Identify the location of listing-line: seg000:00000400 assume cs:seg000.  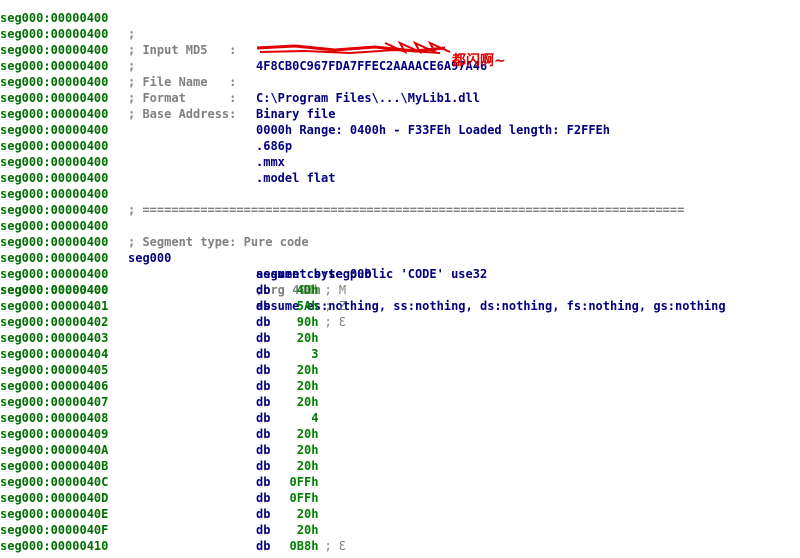
(400, 257).